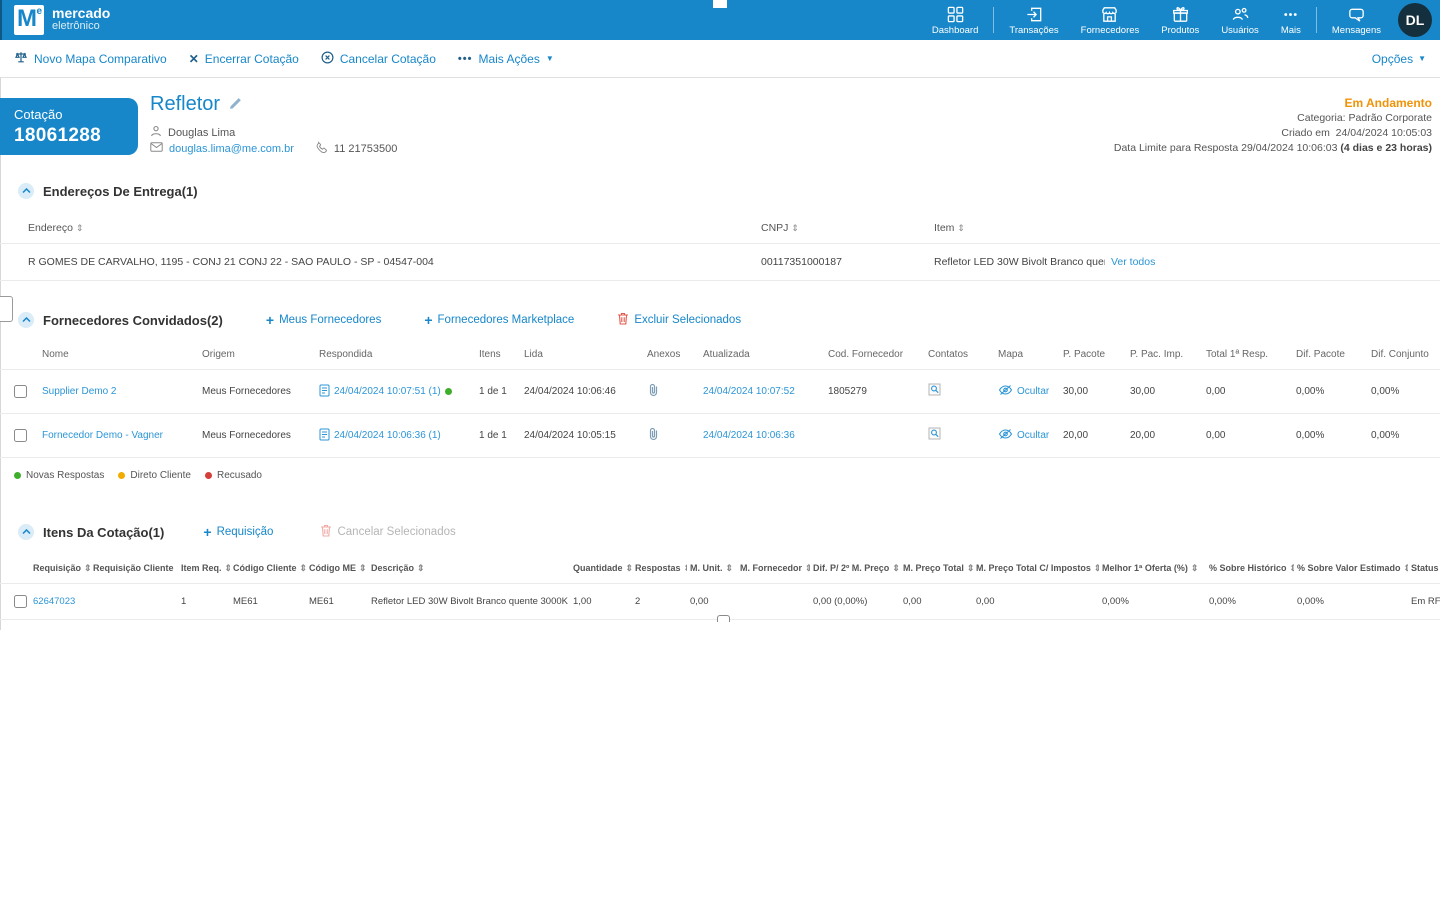 This screenshot has height=900, width=1440. I want to click on brand-text: mercado eletrônico, so click(81, 19).